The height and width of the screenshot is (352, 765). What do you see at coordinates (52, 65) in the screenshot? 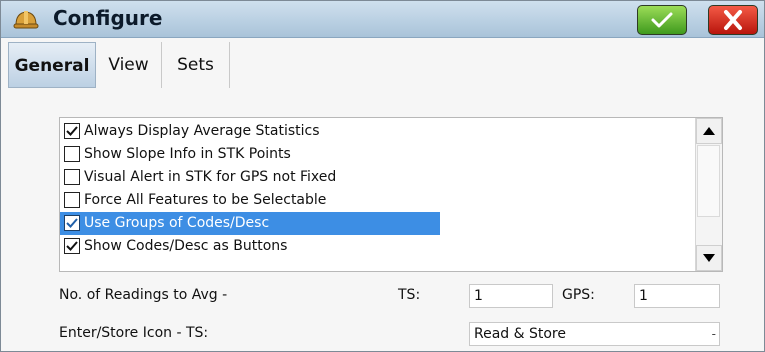
I see `tab-general: General` at bounding box center [52, 65].